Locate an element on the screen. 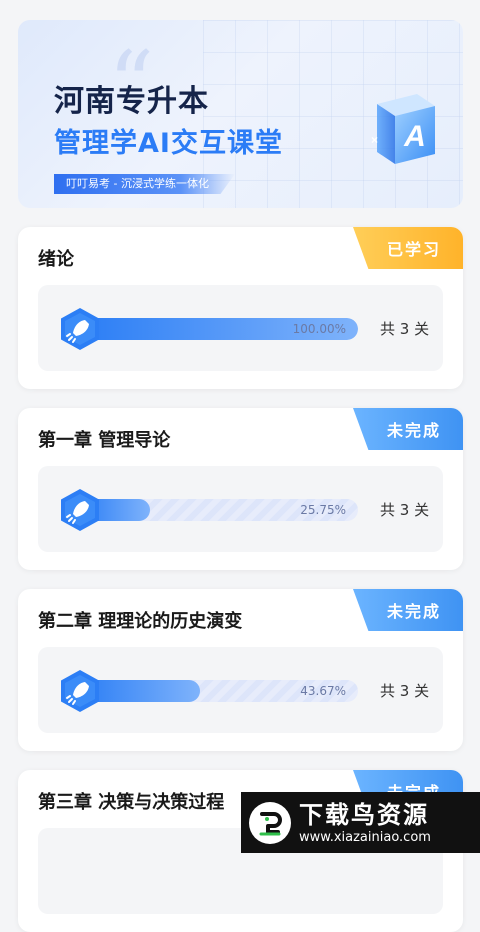  progress-percent: 43.67% is located at coordinates (323, 691).